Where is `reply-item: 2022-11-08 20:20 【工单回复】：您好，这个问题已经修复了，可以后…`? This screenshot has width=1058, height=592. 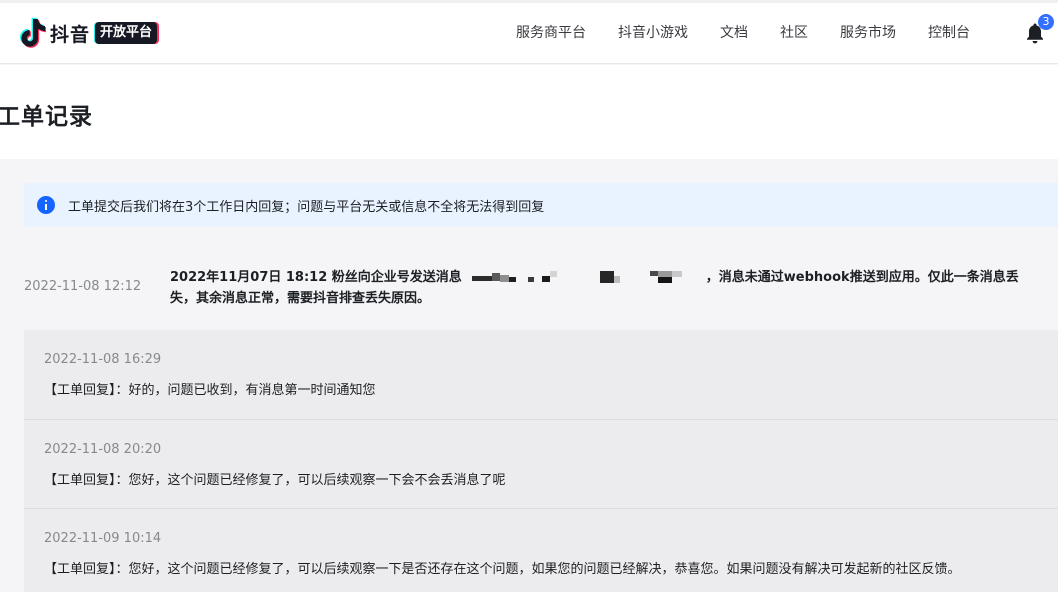
reply-item: 2022-11-08 20:20 【工单回复】：您好，这个问题已经修复了，可以后… is located at coordinates (541, 463).